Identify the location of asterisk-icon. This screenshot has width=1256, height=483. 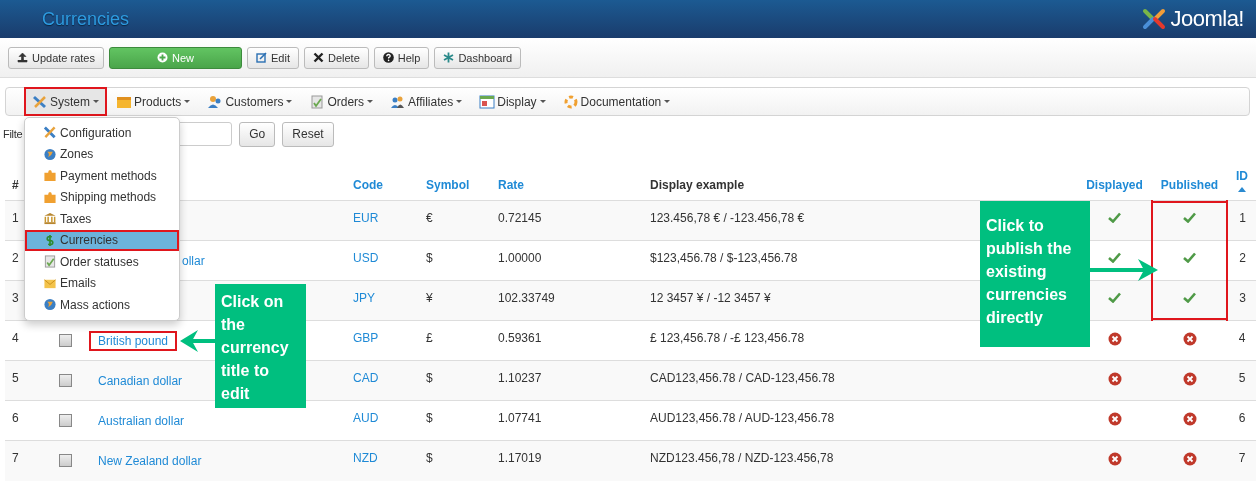
(449, 57).